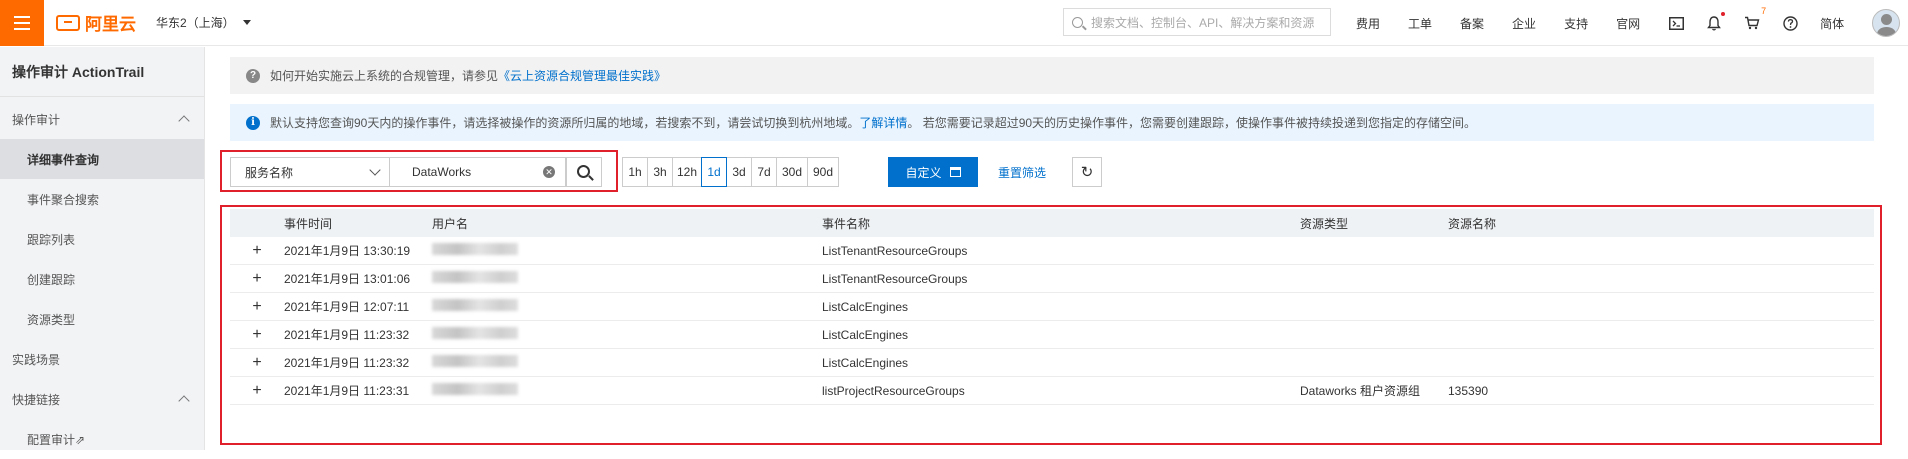 The width and height of the screenshot is (1908, 459). What do you see at coordinates (102, 439) in the screenshot?
I see `sidebar-item-config-audit: 配置审计⇗` at bounding box center [102, 439].